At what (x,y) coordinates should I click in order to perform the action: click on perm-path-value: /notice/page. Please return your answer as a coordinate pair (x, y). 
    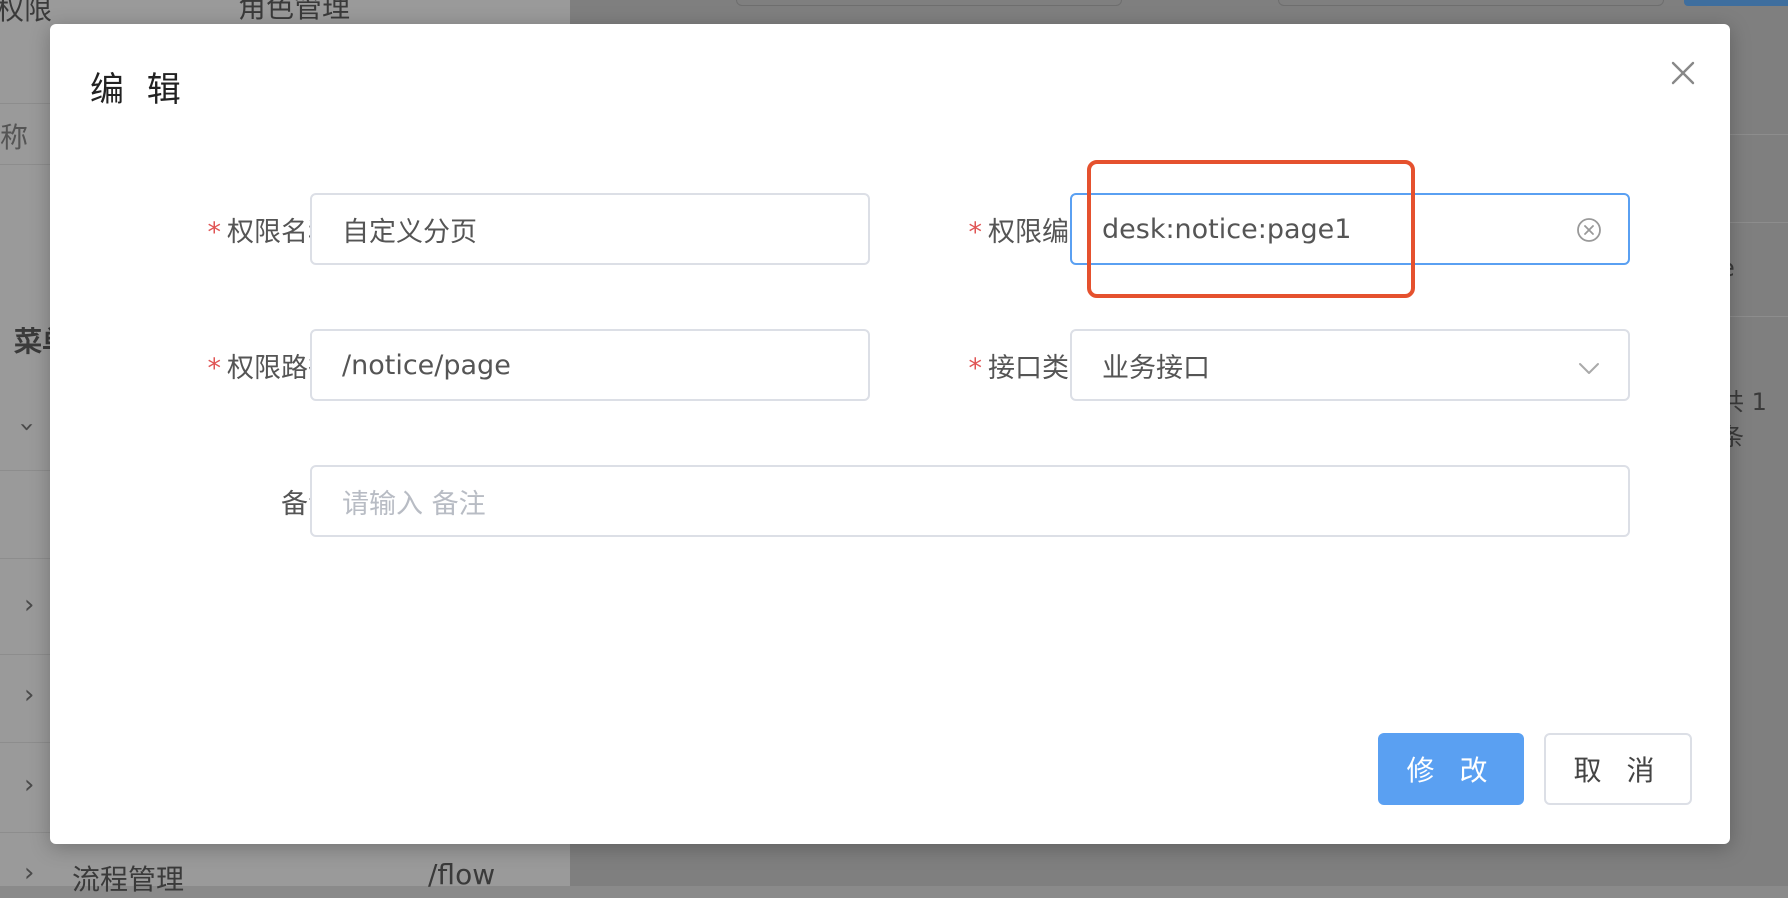
    Looking at the image, I should click on (426, 365).